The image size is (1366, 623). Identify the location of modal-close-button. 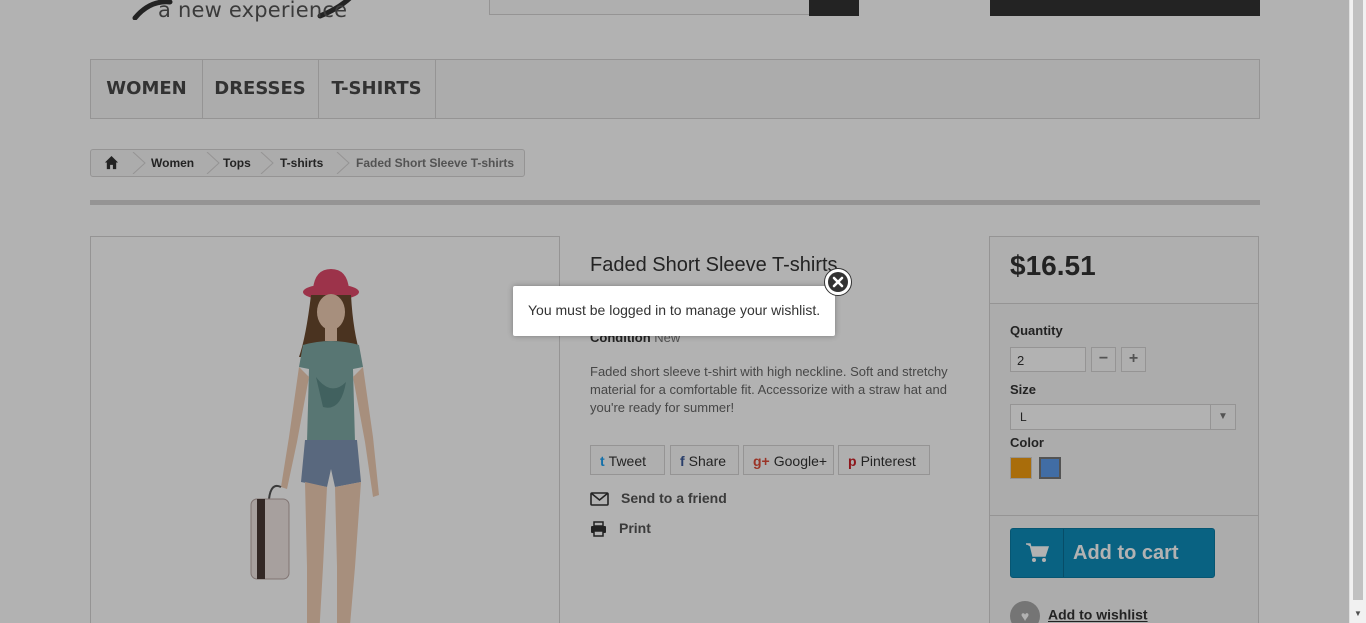
(838, 282).